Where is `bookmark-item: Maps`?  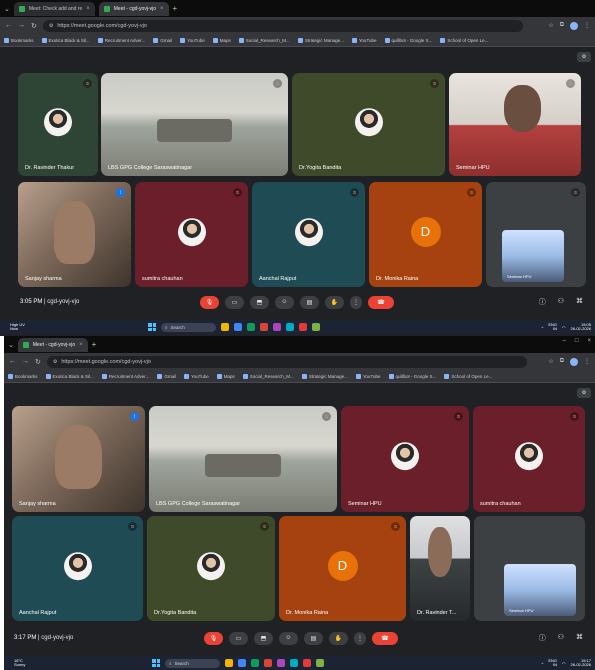 bookmark-item: Maps is located at coordinates (225, 376).